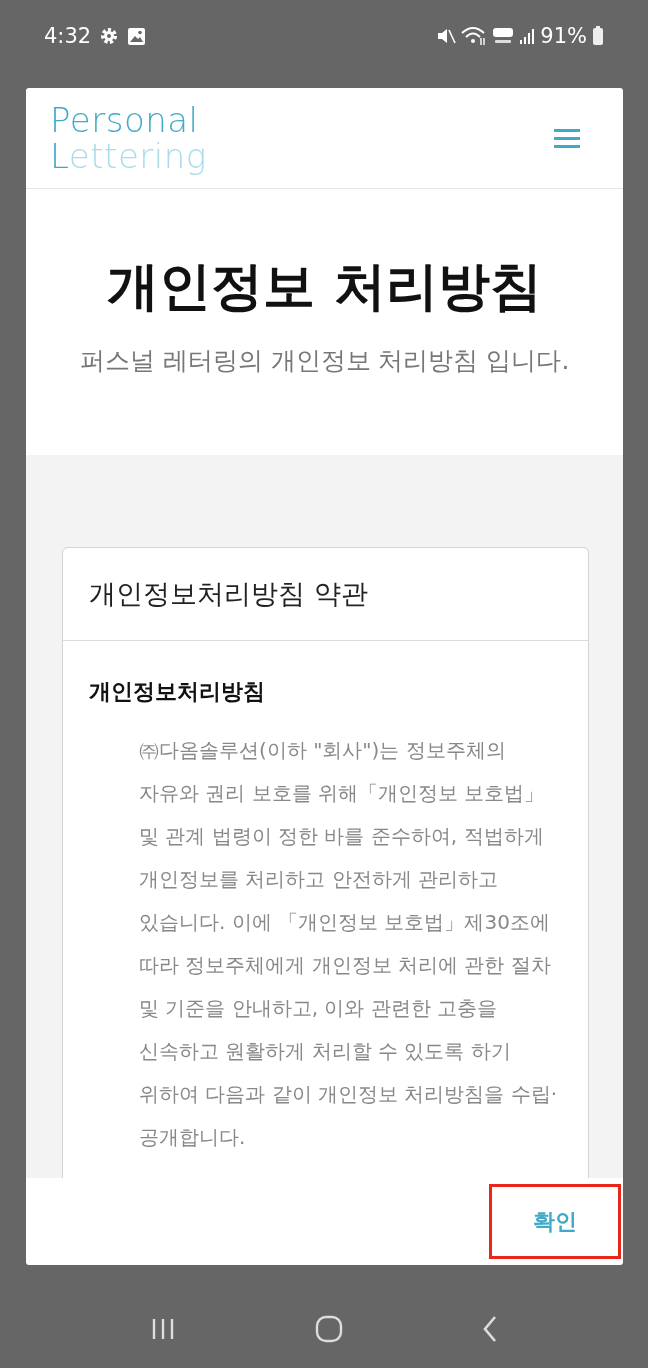  What do you see at coordinates (598, 36) in the screenshot?
I see `battery-icon` at bounding box center [598, 36].